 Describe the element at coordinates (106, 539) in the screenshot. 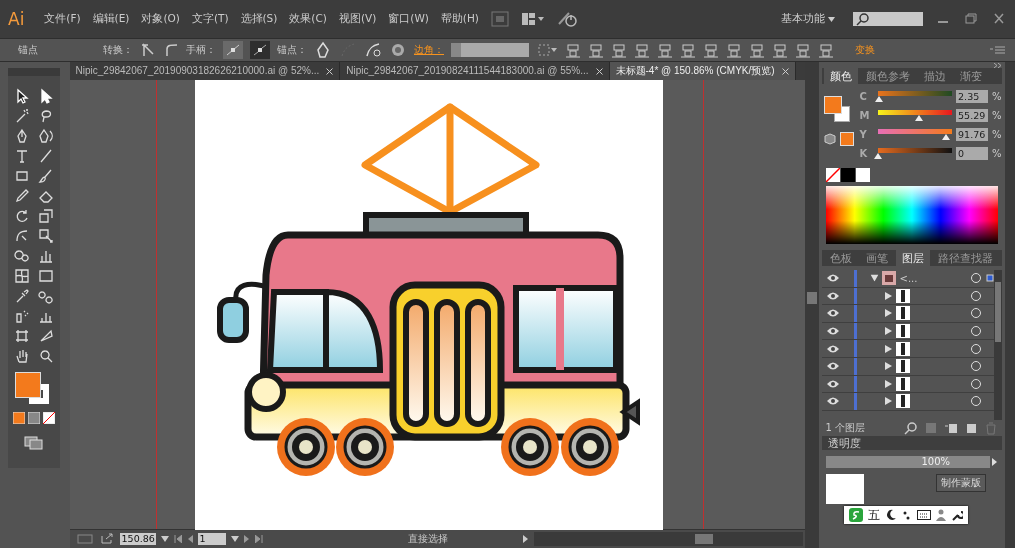

I see `share-icon` at that location.